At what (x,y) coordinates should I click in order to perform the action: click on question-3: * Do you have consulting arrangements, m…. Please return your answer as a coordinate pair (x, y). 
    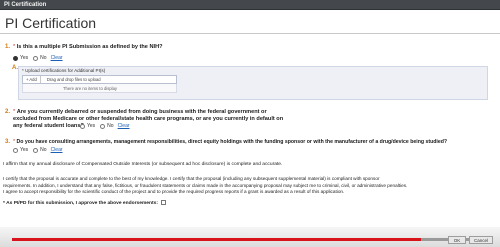
    Looking at the image, I should click on (255, 142).